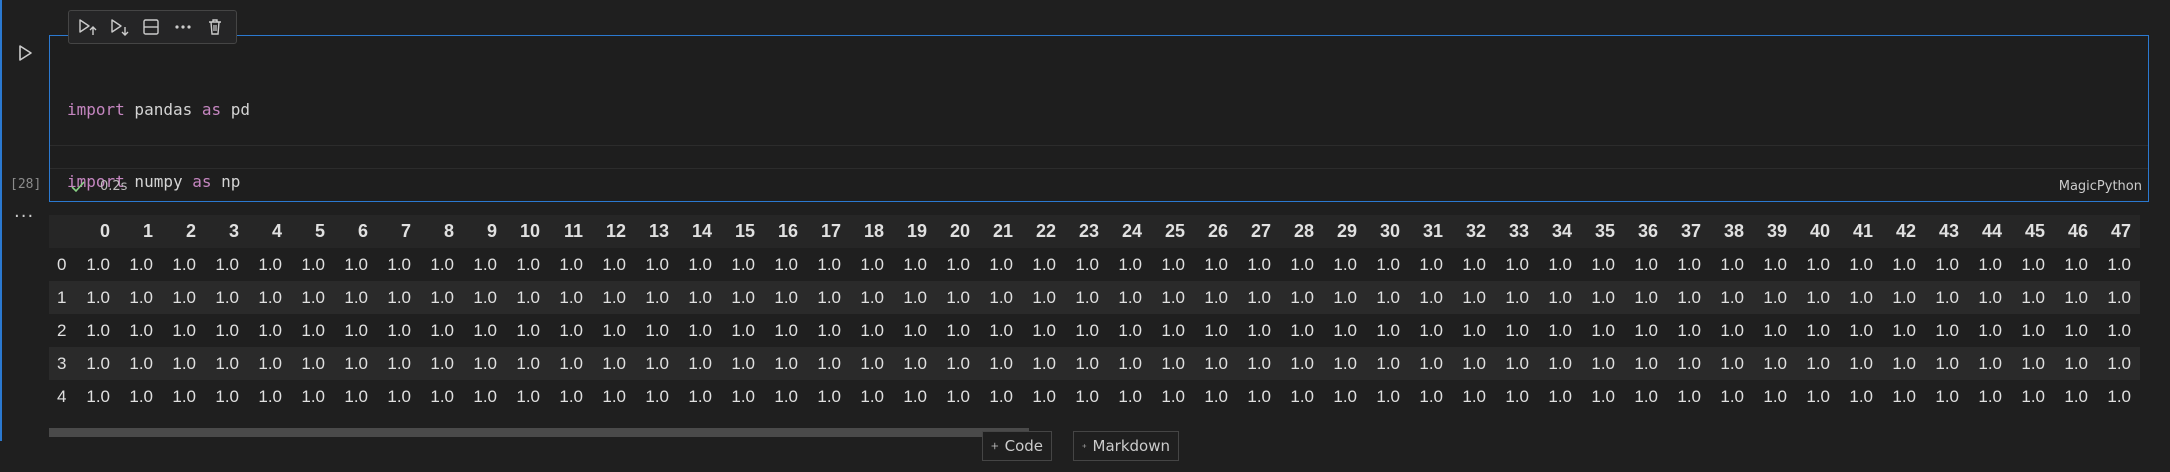  What do you see at coordinates (62, 264) in the screenshot?
I see `row-index: 0` at bounding box center [62, 264].